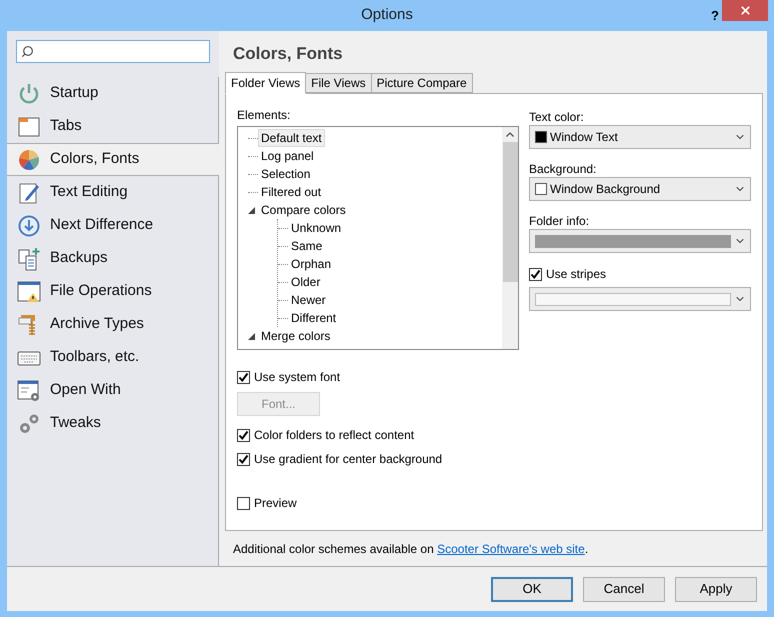 This screenshot has height=617, width=774. Describe the element at coordinates (265, 83) in the screenshot. I see `tab: Folder Views` at that location.